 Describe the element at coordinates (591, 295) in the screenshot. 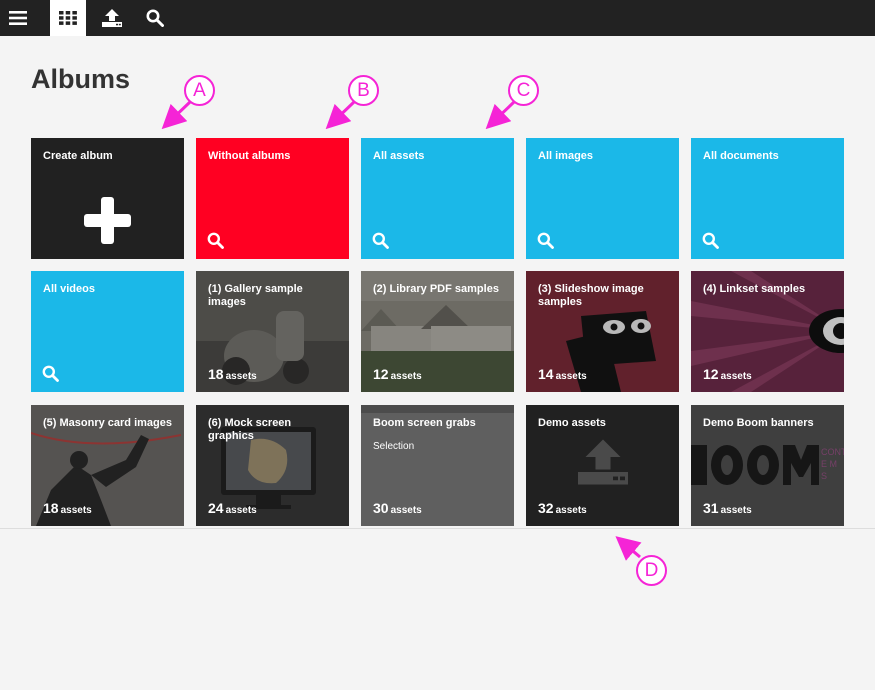

I see `tile-title: (3) Slideshow image samples` at that location.